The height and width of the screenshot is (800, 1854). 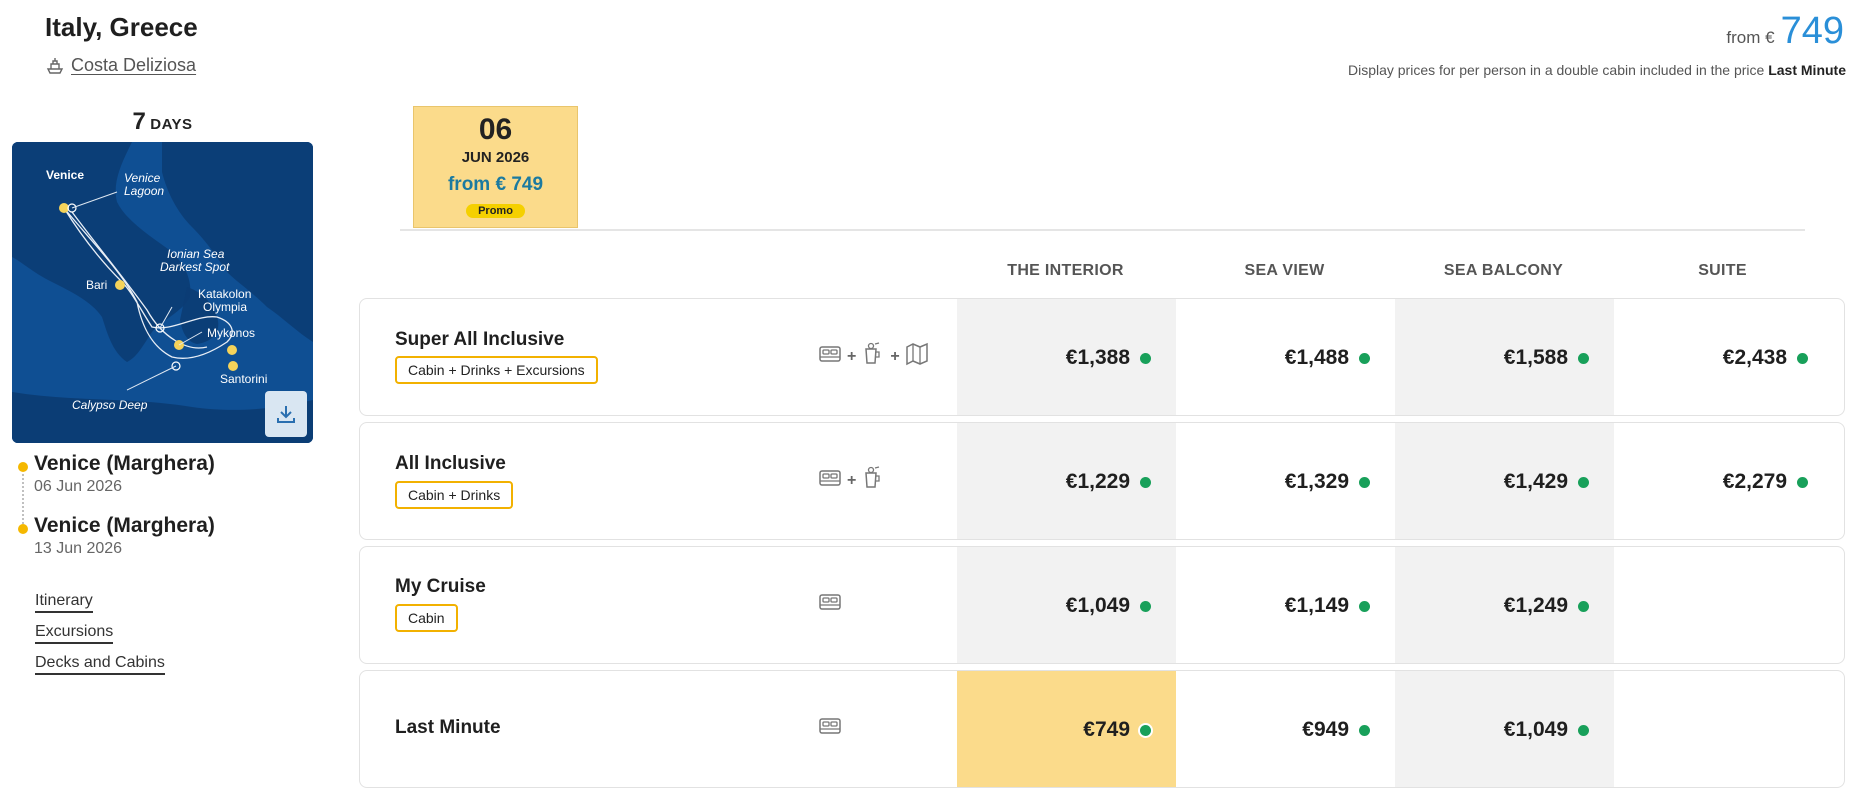 I want to click on map-icon, so click(x=916, y=354).